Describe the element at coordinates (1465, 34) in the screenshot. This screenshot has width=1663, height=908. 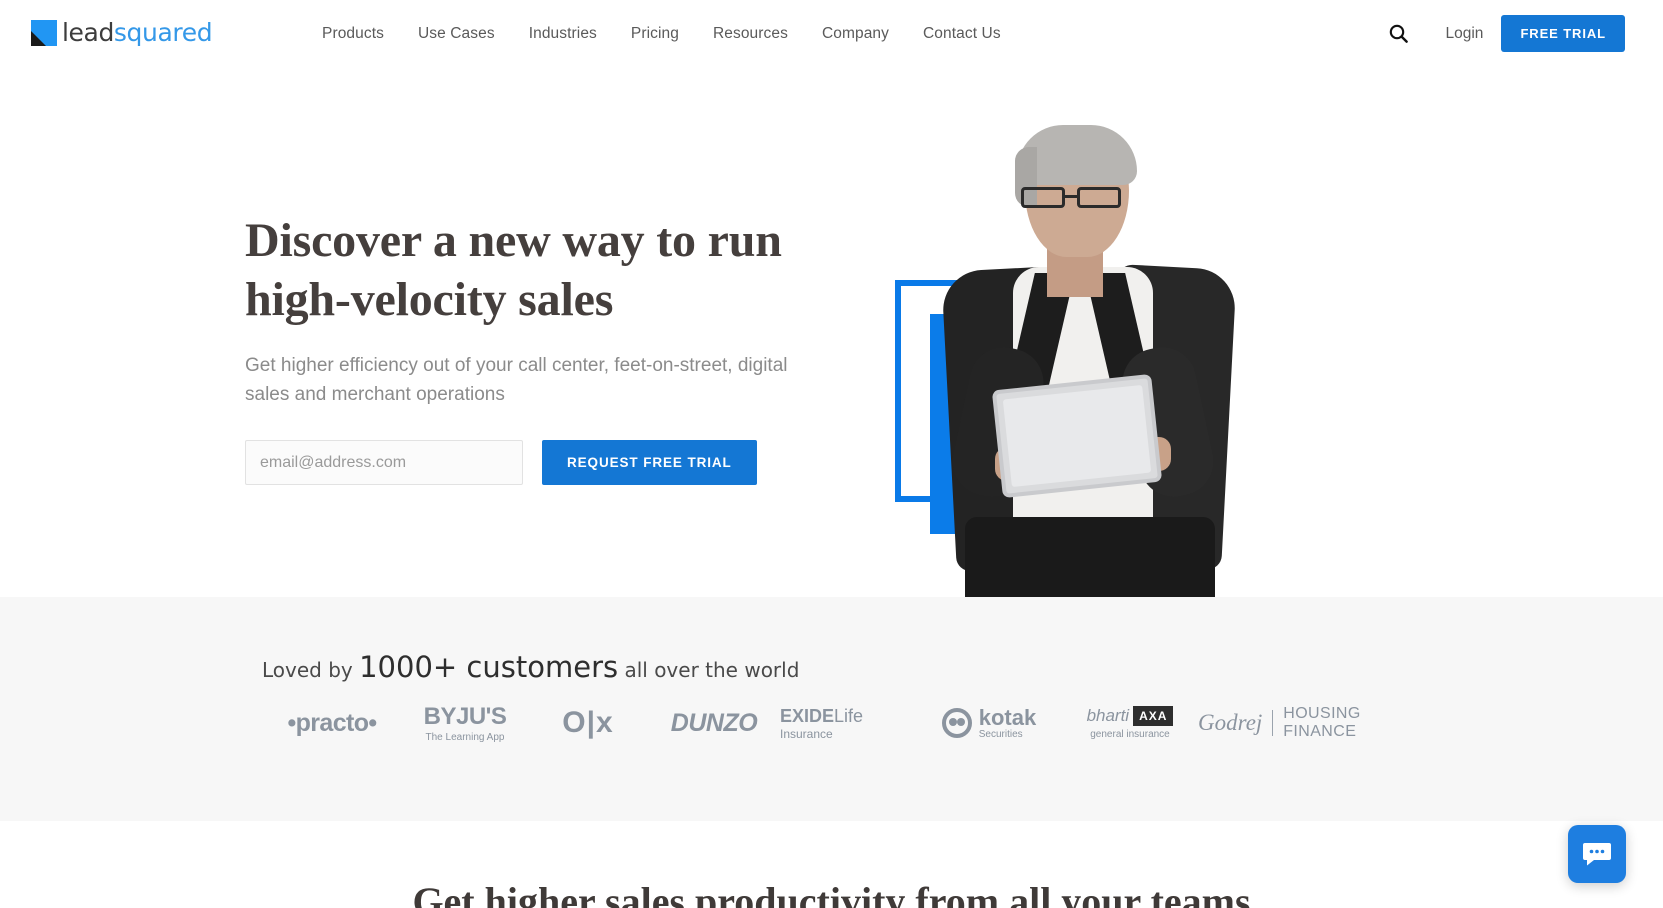
I see `login-link: Login` at that location.